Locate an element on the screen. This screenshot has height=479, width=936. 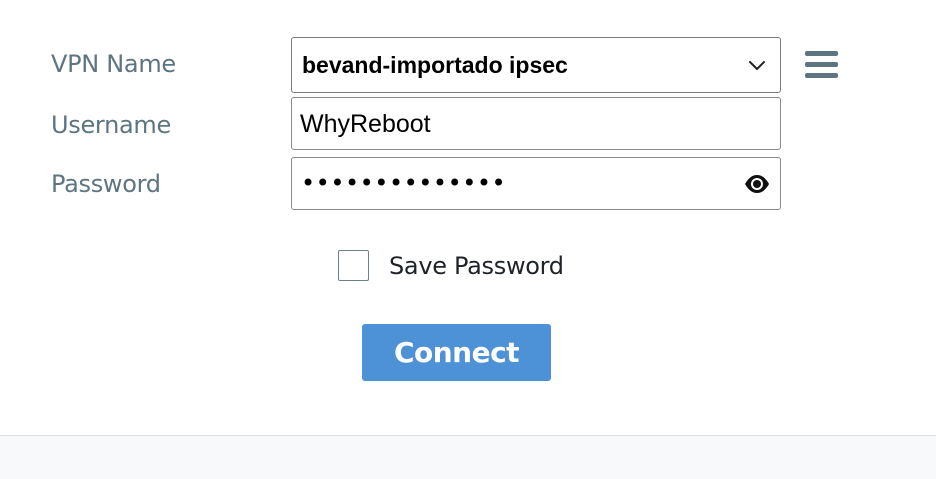
vpn-name-label: VPN Name is located at coordinates (113, 64).